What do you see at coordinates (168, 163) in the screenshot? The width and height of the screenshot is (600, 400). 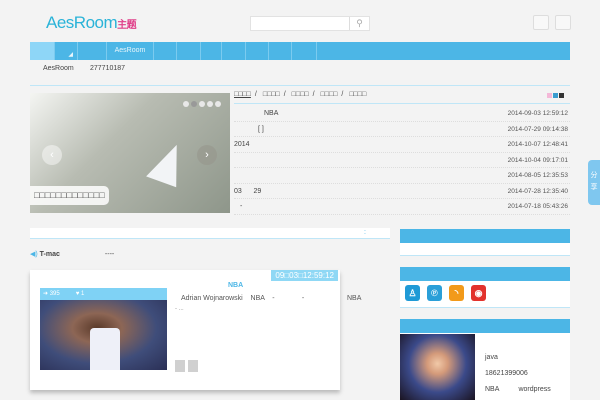 I see `paper-plane-image` at bounding box center [168, 163].